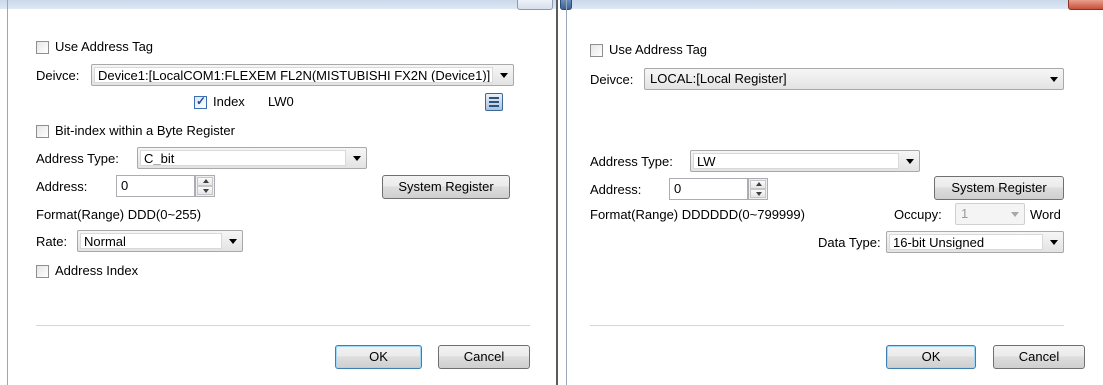  I want to click on bit-index-label: Bit-index within a Byte Register, so click(145, 130).